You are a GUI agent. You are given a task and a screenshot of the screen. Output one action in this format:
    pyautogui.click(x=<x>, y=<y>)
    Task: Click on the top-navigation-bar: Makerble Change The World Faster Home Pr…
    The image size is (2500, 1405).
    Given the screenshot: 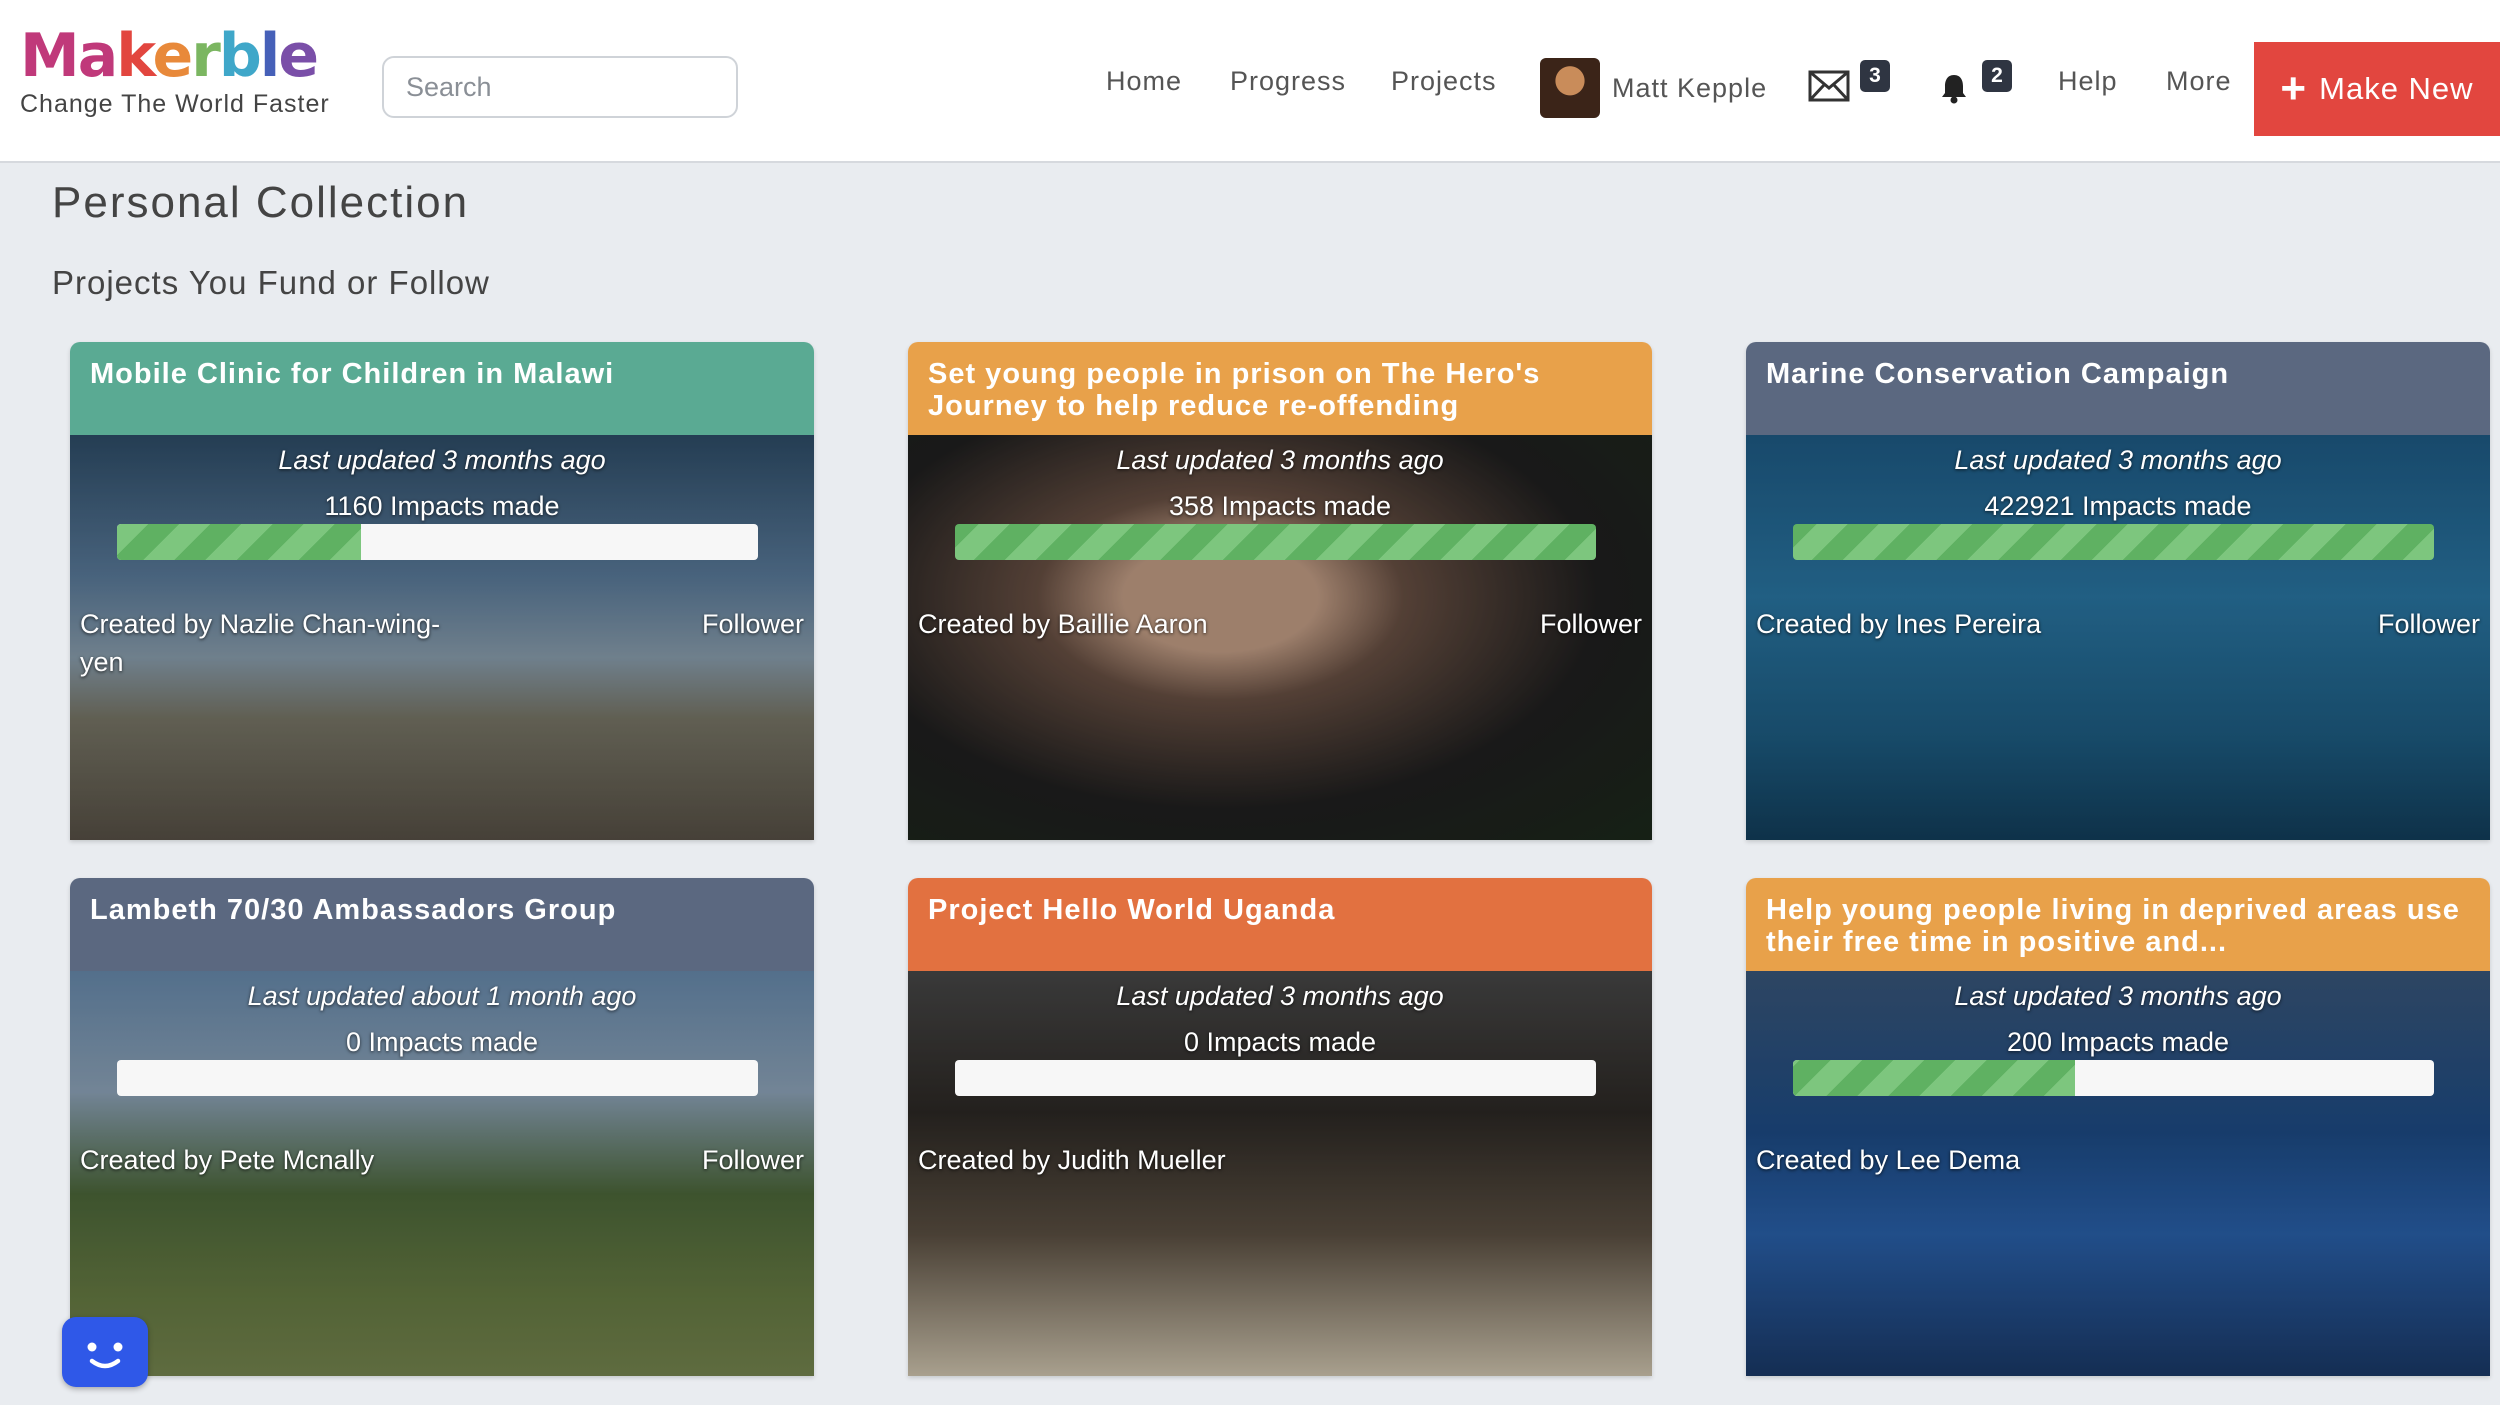 What is the action you would take?
    pyautogui.click(x=1250, y=81)
    